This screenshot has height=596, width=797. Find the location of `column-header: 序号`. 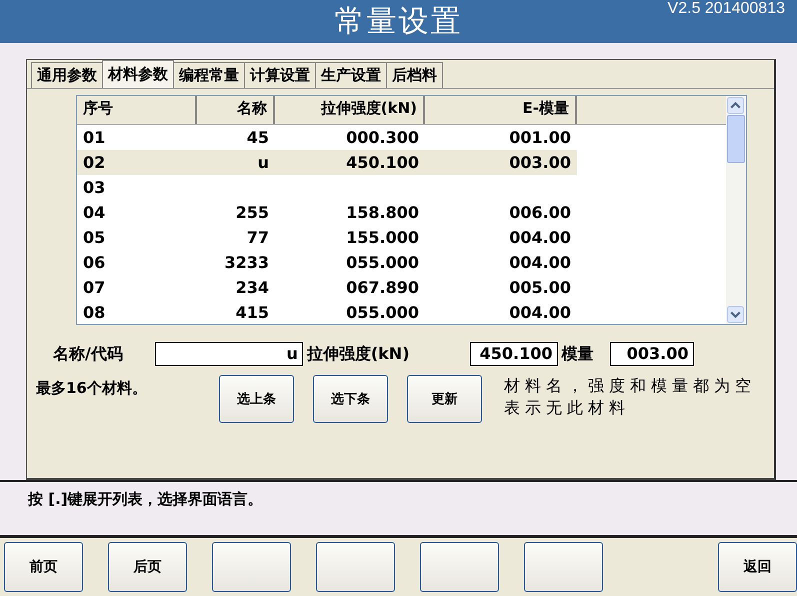

column-header: 序号 is located at coordinates (137, 110).